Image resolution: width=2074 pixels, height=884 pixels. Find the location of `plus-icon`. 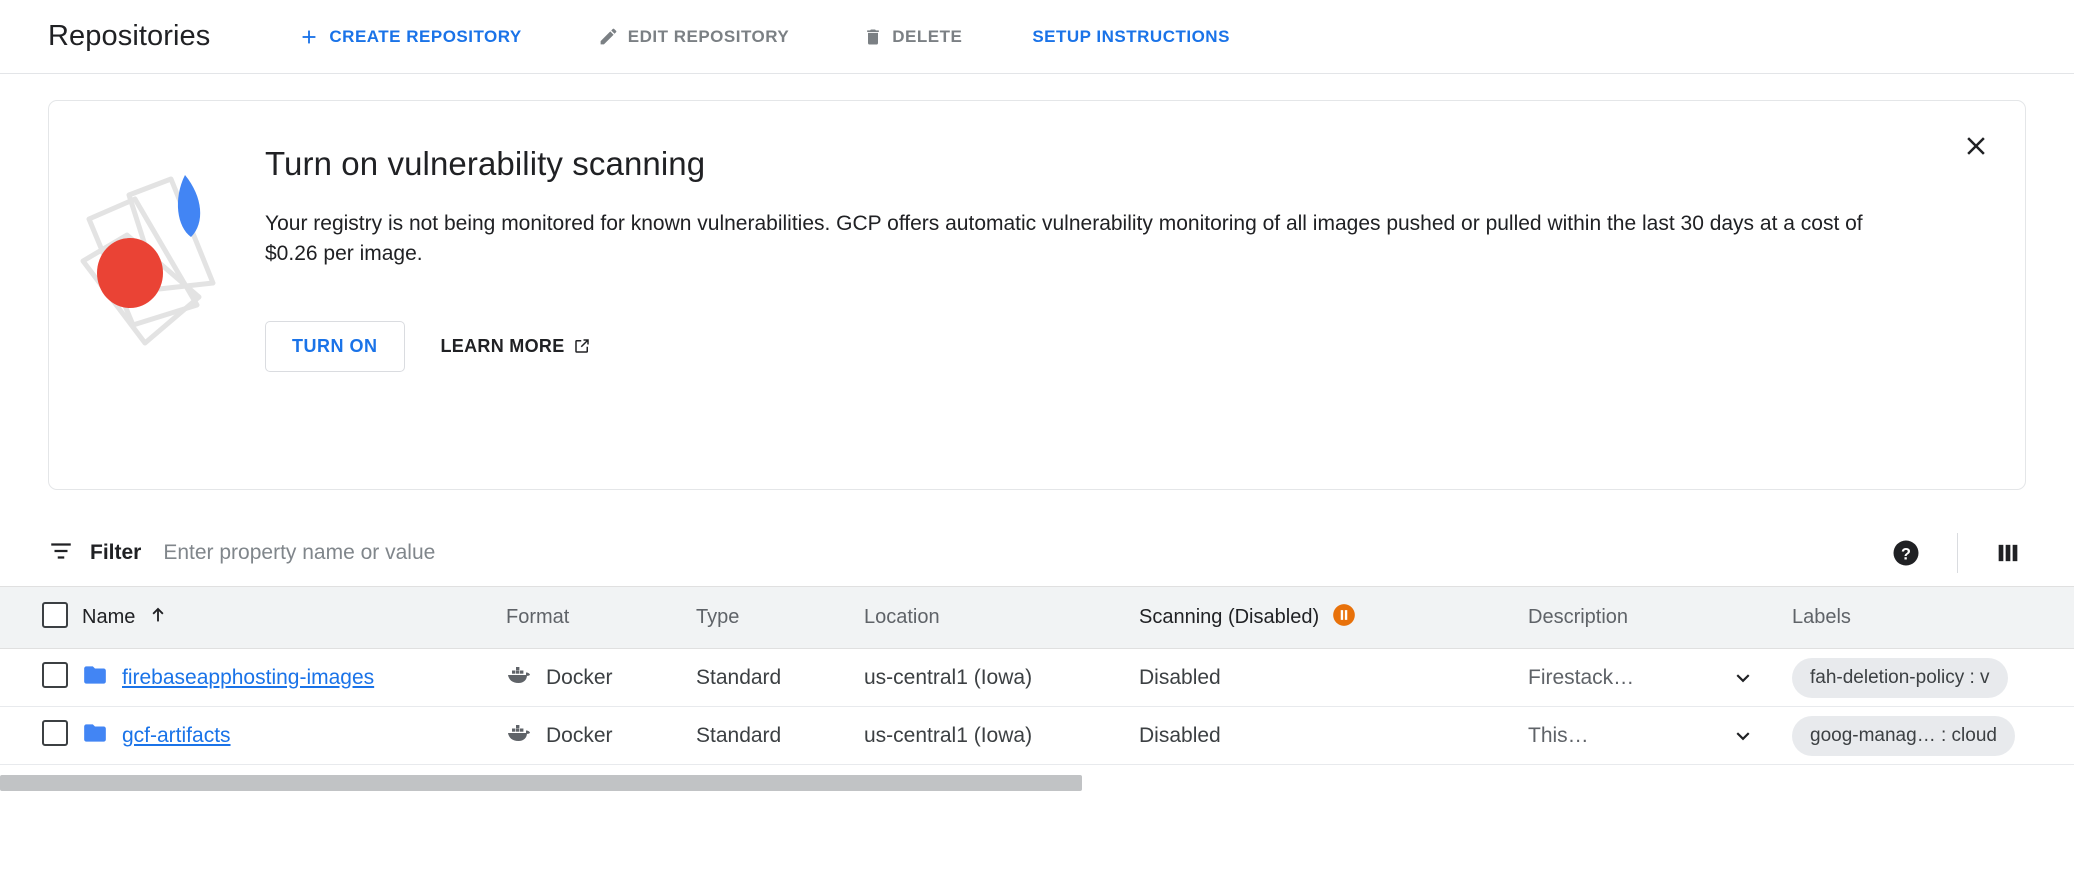

plus-icon is located at coordinates (309, 37).